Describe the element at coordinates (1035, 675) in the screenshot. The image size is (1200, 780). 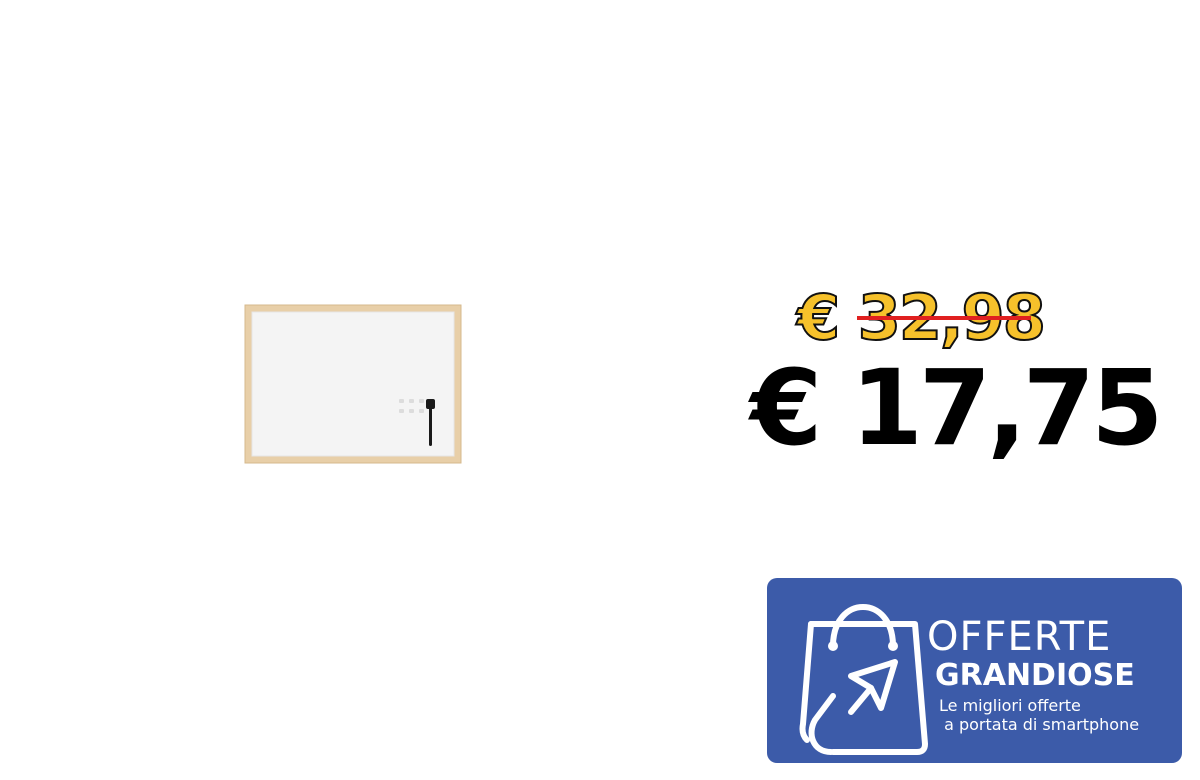
I see `banner-title-grandiose: GRANDIOSE` at that location.